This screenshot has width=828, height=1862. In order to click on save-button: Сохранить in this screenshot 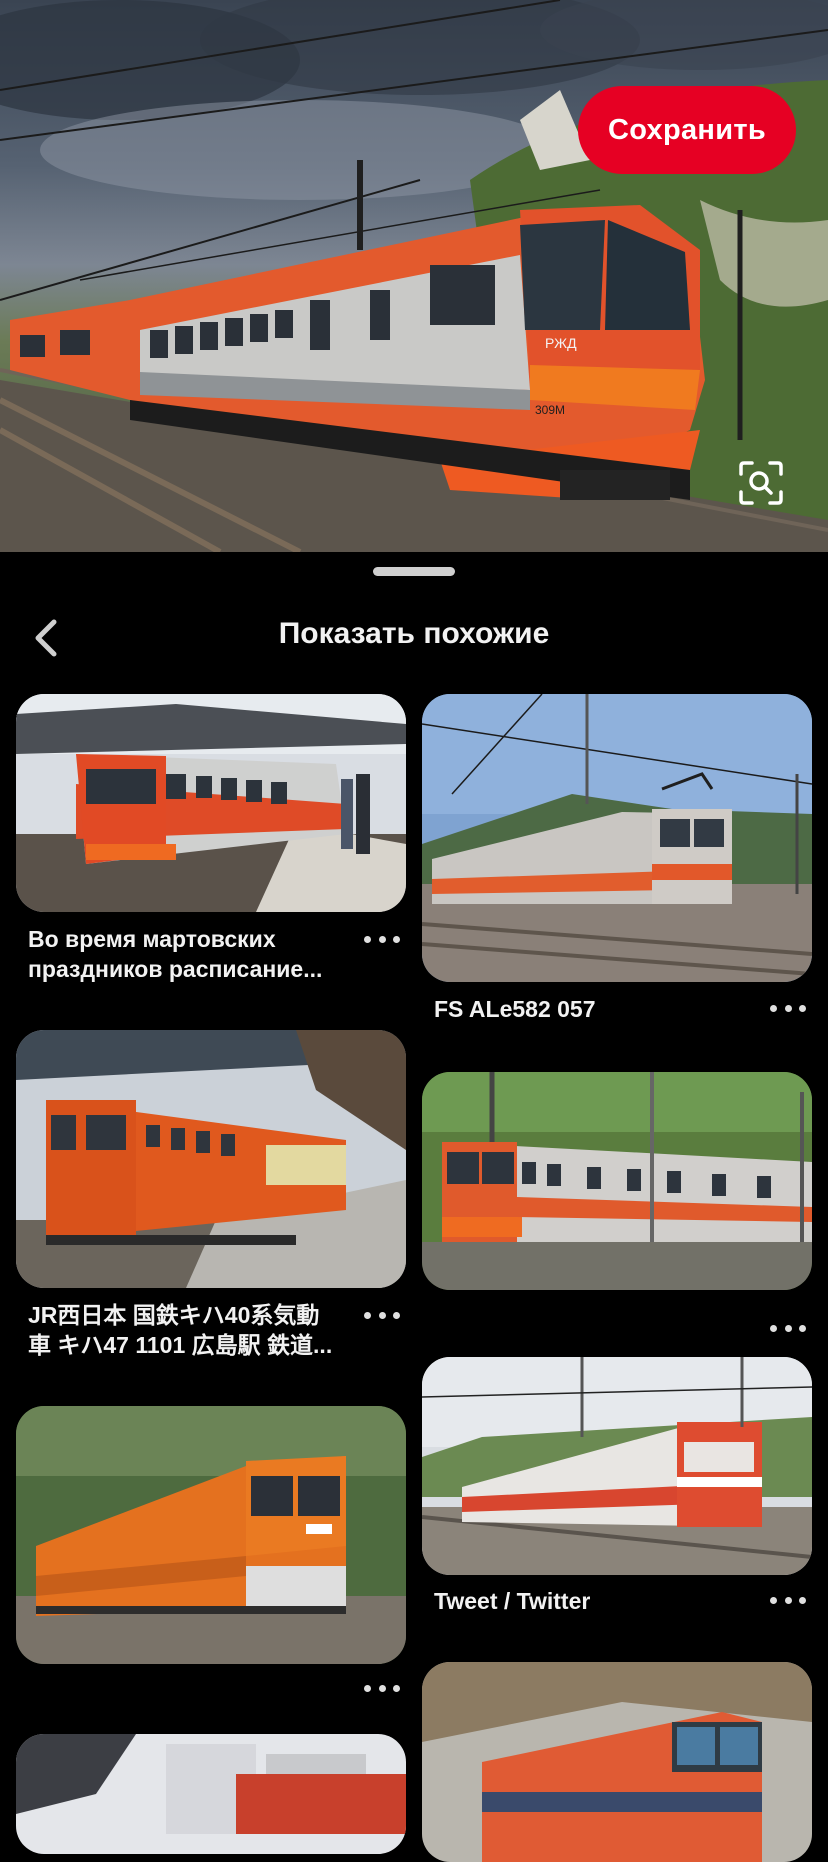, I will do `click(687, 130)`.